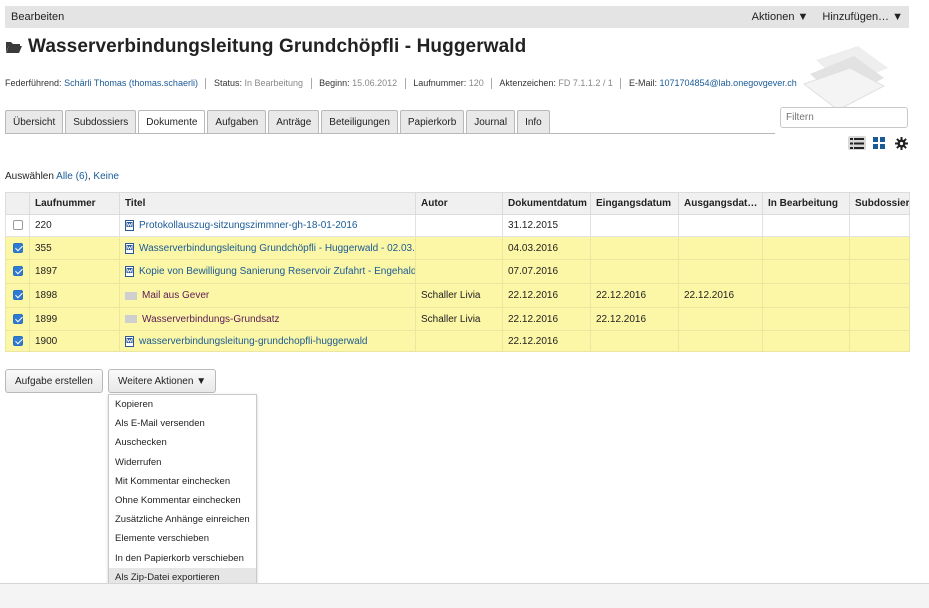 The image size is (929, 608). I want to click on cell-title: Mail aus Gever, so click(267, 295).